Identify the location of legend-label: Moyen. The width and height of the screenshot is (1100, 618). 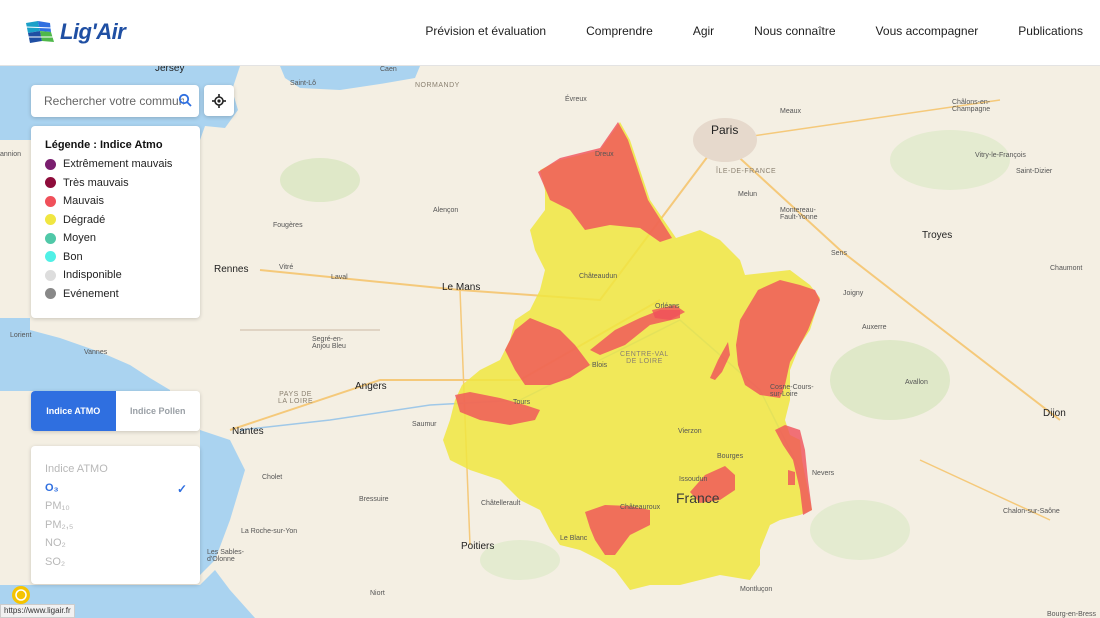
(80, 238).